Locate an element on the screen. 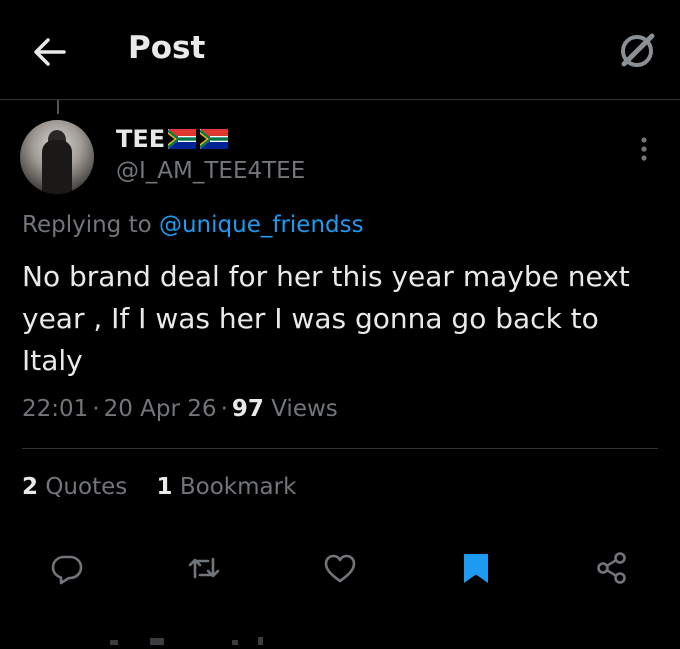 The image size is (680, 649). replying-to-line: Replying to @unique_friendss is located at coordinates (193, 225).